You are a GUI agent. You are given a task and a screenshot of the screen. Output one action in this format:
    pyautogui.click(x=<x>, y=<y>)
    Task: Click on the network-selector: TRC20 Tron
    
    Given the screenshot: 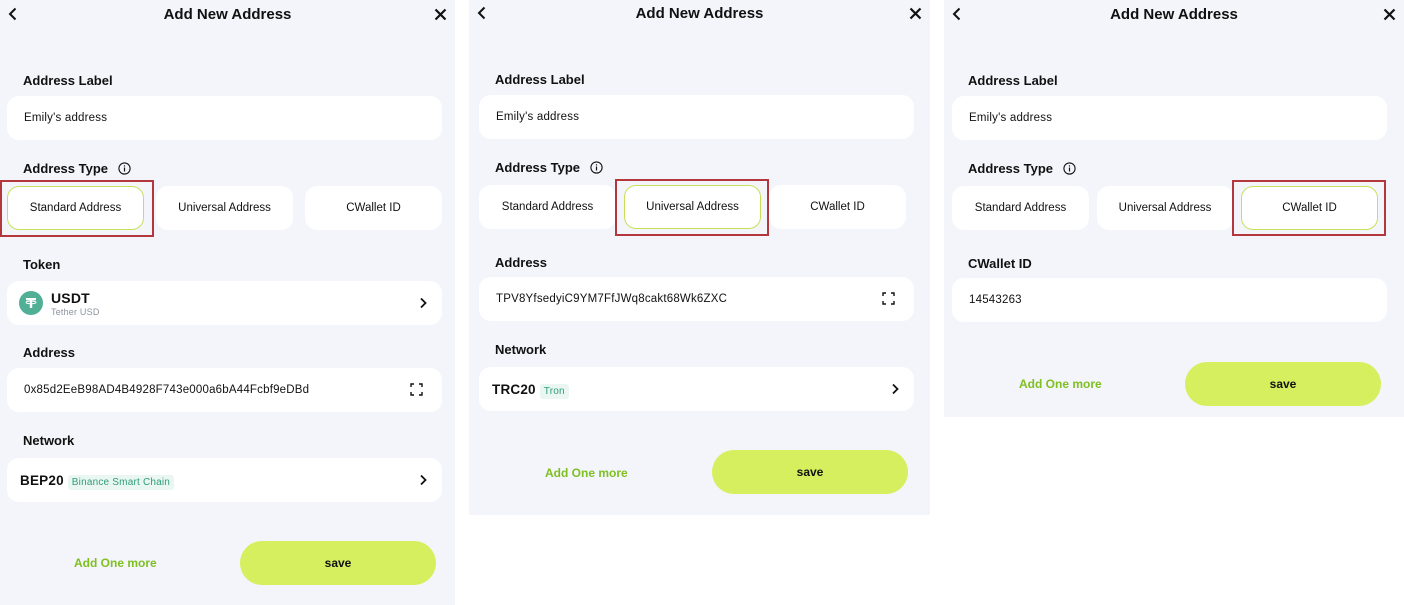 What is the action you would take?
    pyautogui.click(x=696, y=389)
    